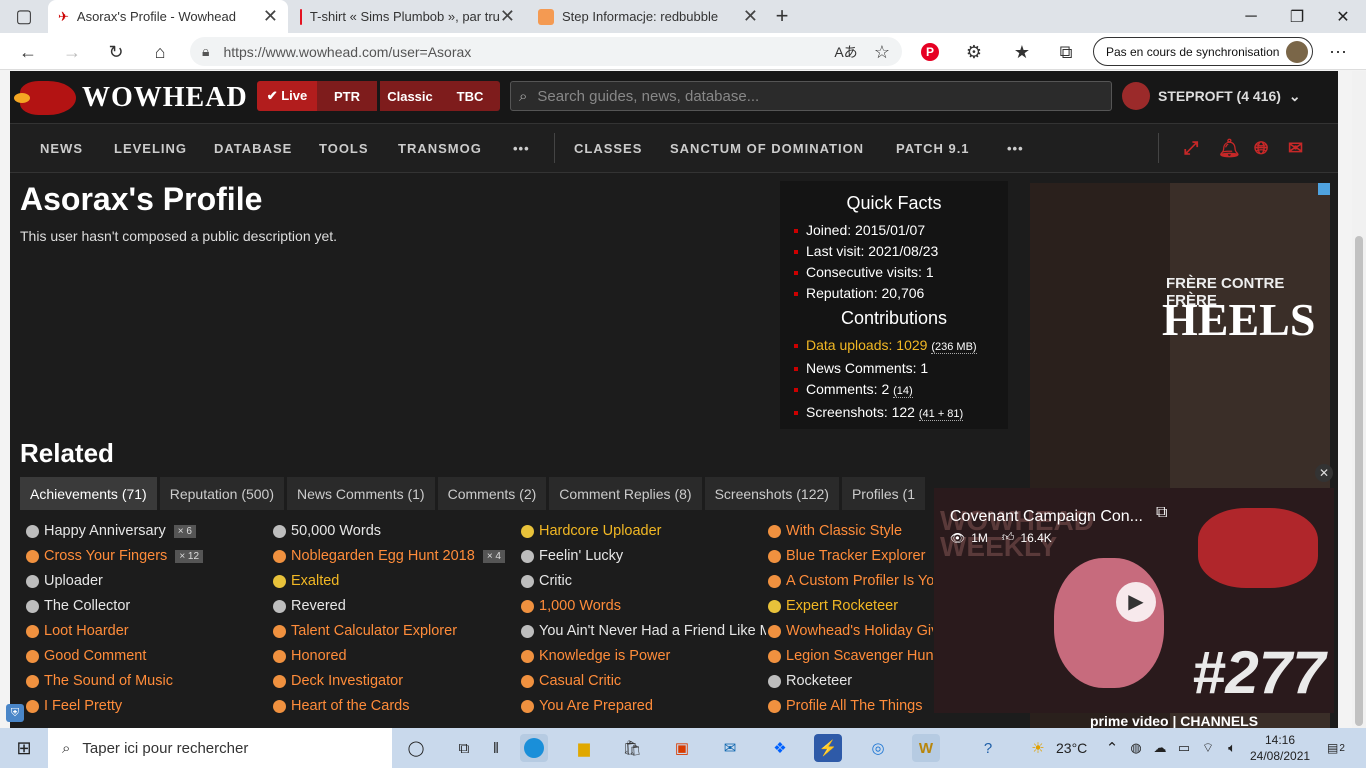 Image resolution: width=1366 pixels, height=768 pixels. I want to click on menu-classes: CLASSES, so click(608, 148).